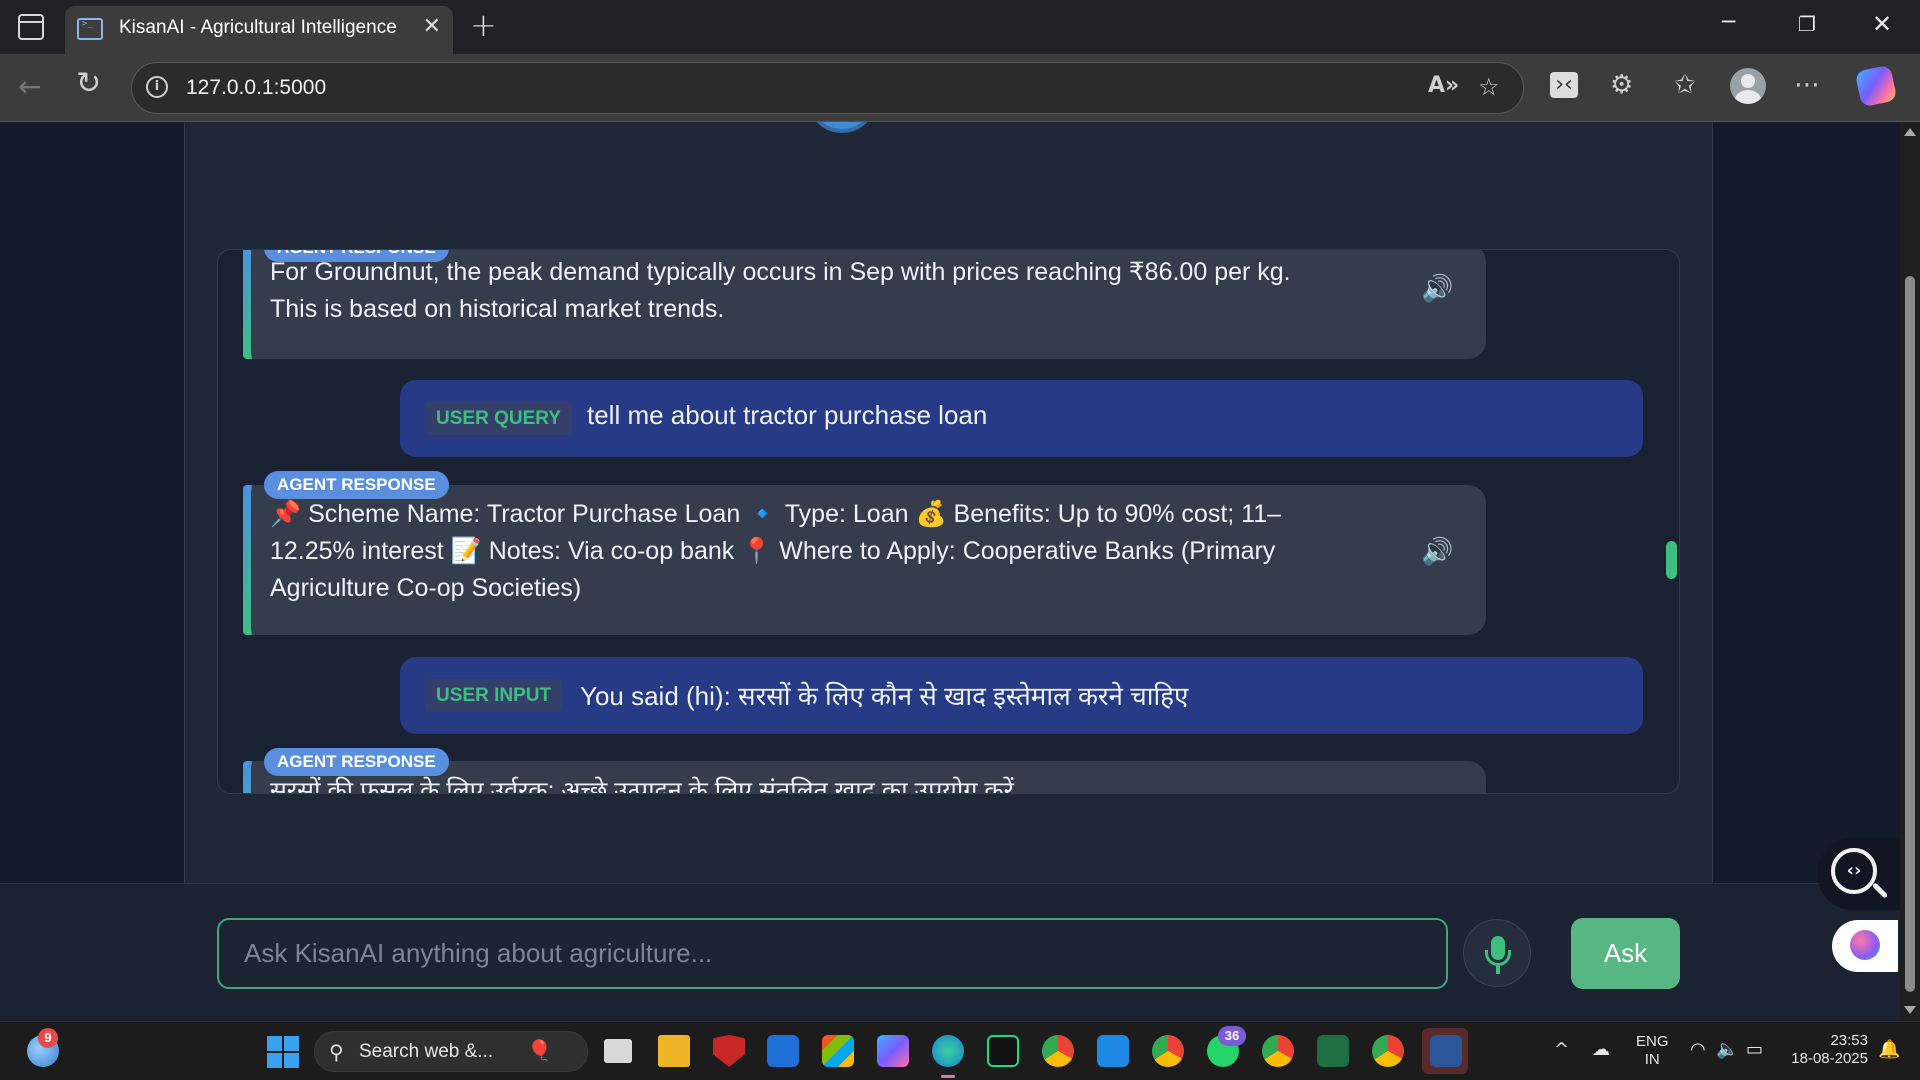 The width and height of the screenshot is (1920, 1080). What do you see at coordinates (1232, 1036) in the screenshot?
I see `whatsapp-badge: 36` at bounding box center [1232, 1036].